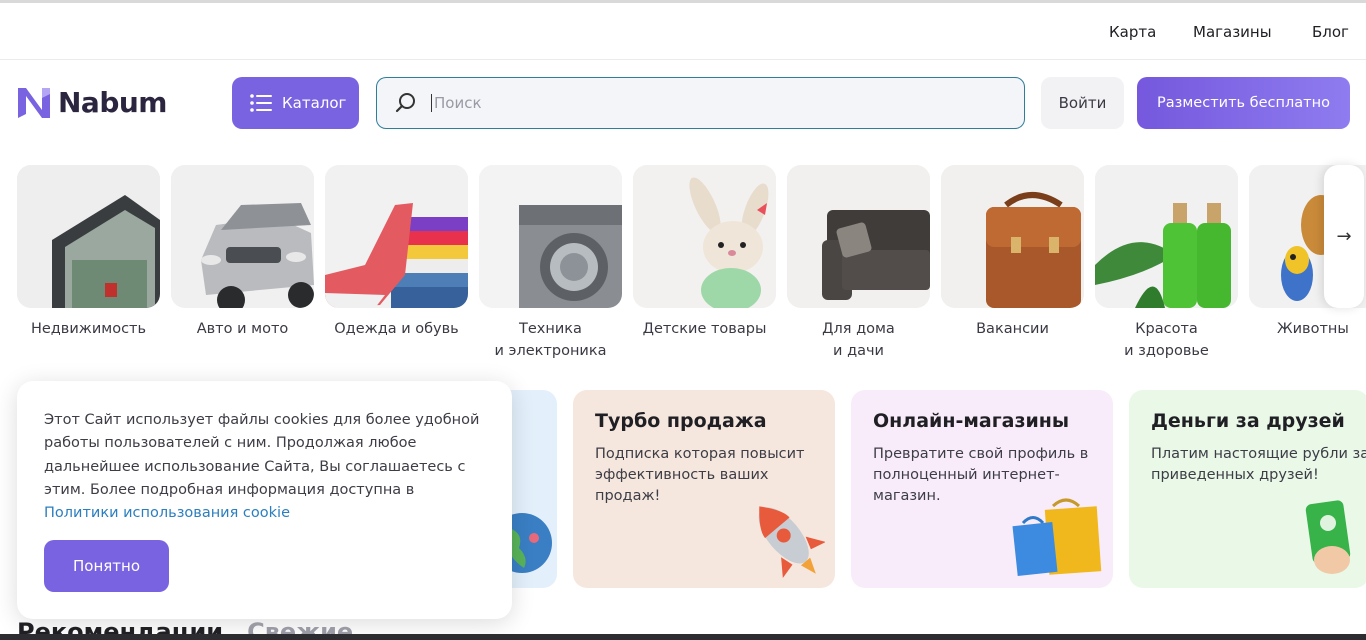  What do you see at coordinates (704, 236) in the screenshot?
I see `plush-bunny-icon` at bounding box center [704, 236].